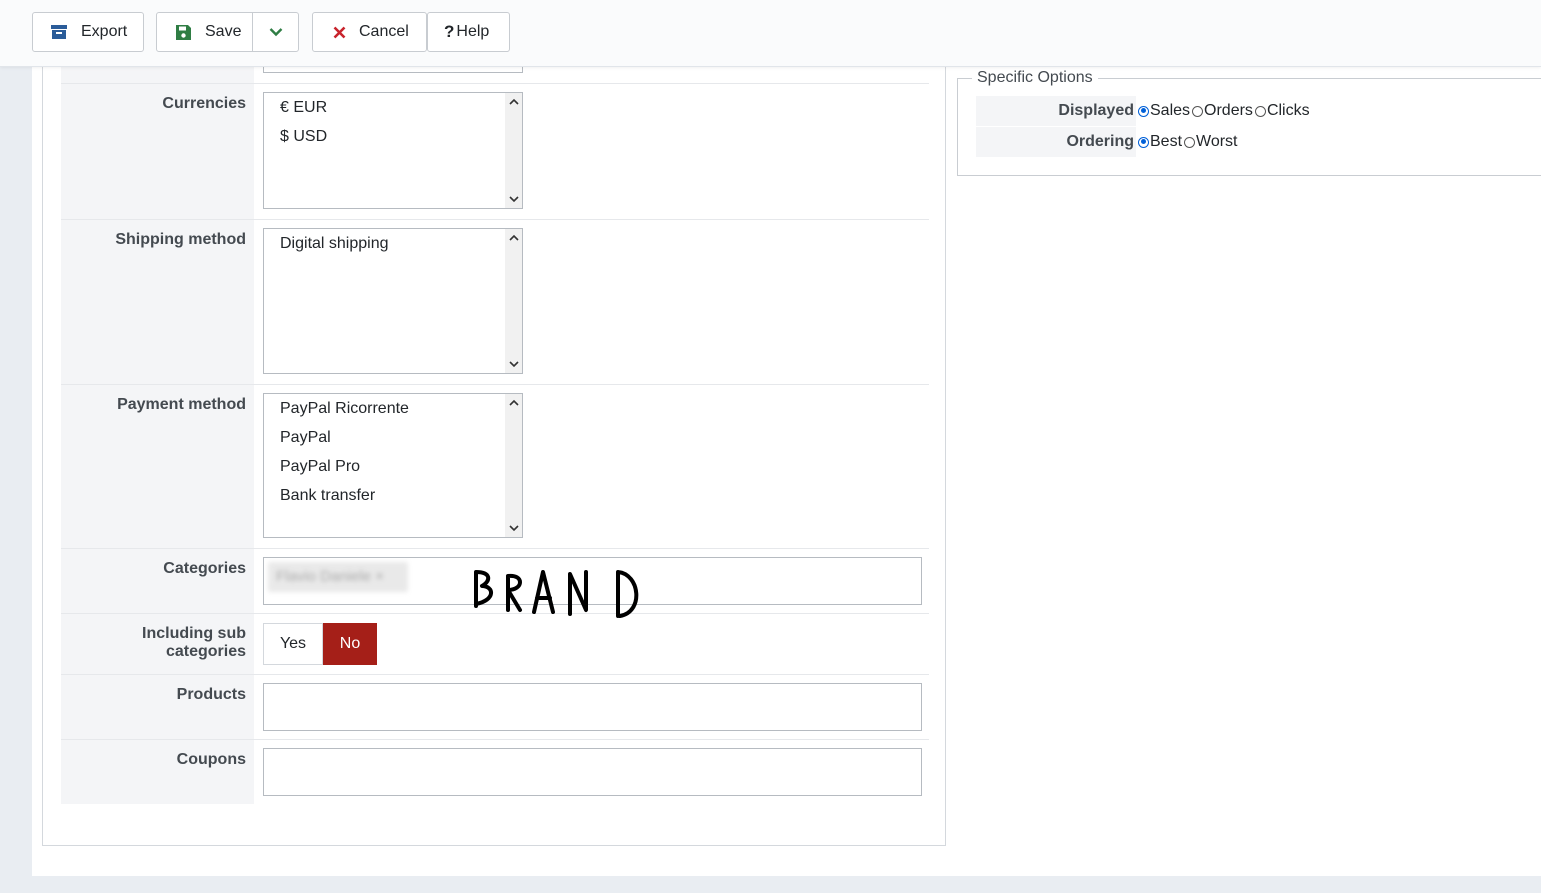  I want to click on categories-label: Categories, so click(157, 581).